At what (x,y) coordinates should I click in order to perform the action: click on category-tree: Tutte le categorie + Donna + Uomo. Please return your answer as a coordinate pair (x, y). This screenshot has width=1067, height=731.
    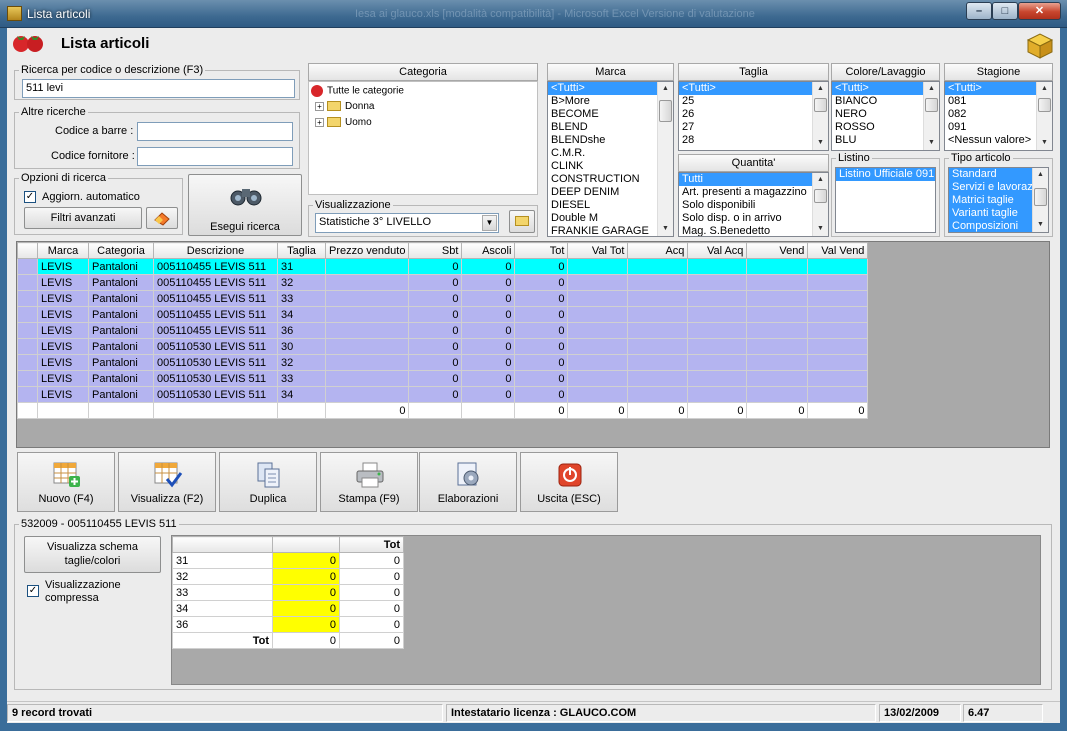
    Looking at the image, I should click on (423, 138).